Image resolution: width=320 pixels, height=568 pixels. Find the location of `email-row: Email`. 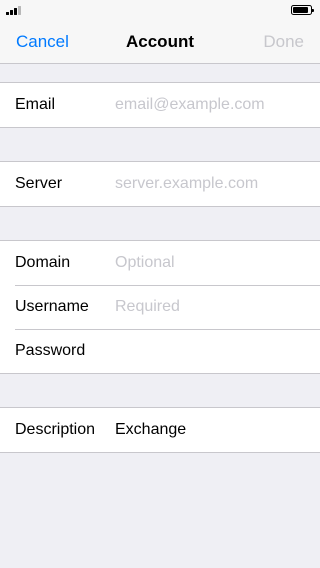

email-row: Email is located at coordinates (160, 105).